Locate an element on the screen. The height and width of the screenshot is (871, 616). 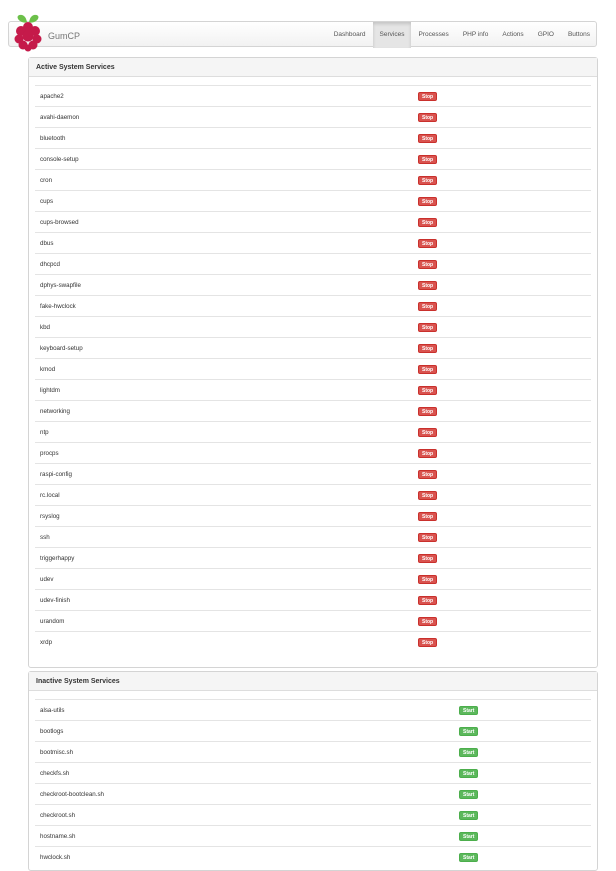
service-name: cups-browsed is located at coordinates (59, 222).